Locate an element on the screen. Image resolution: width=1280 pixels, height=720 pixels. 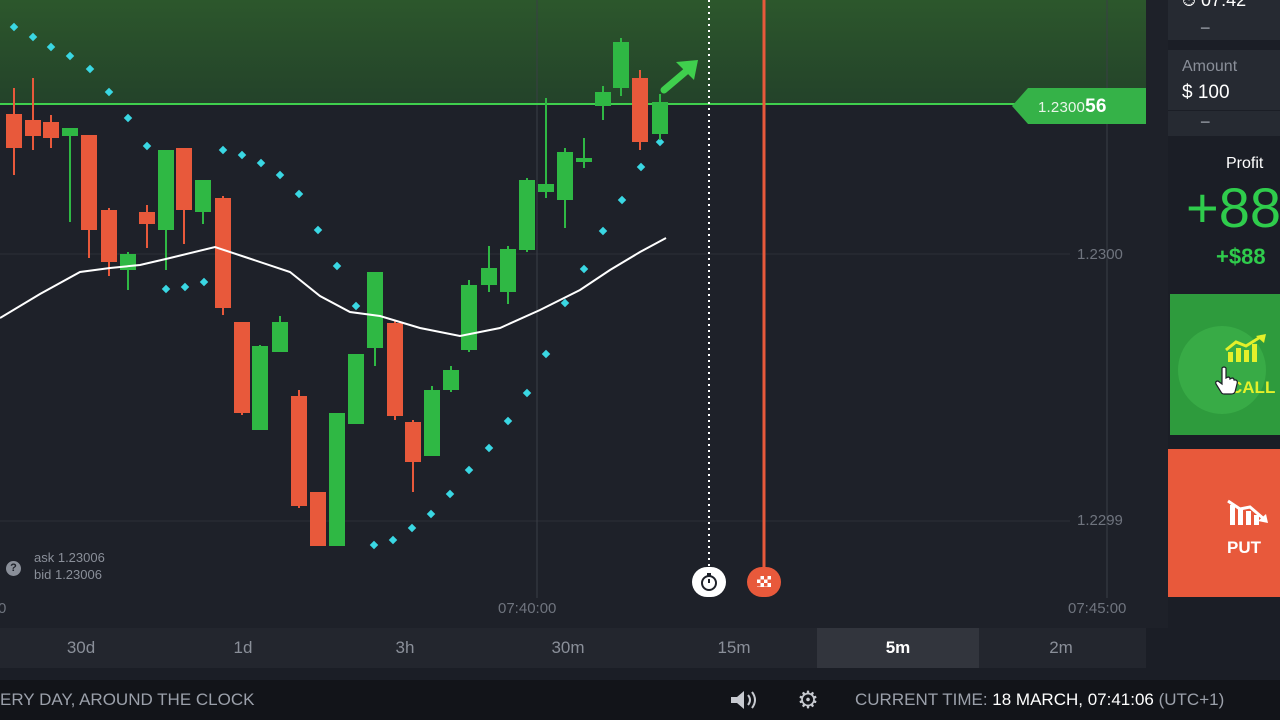
expiration-time-value: ⏱ 07:42 is located at coordinates (1214, 5).